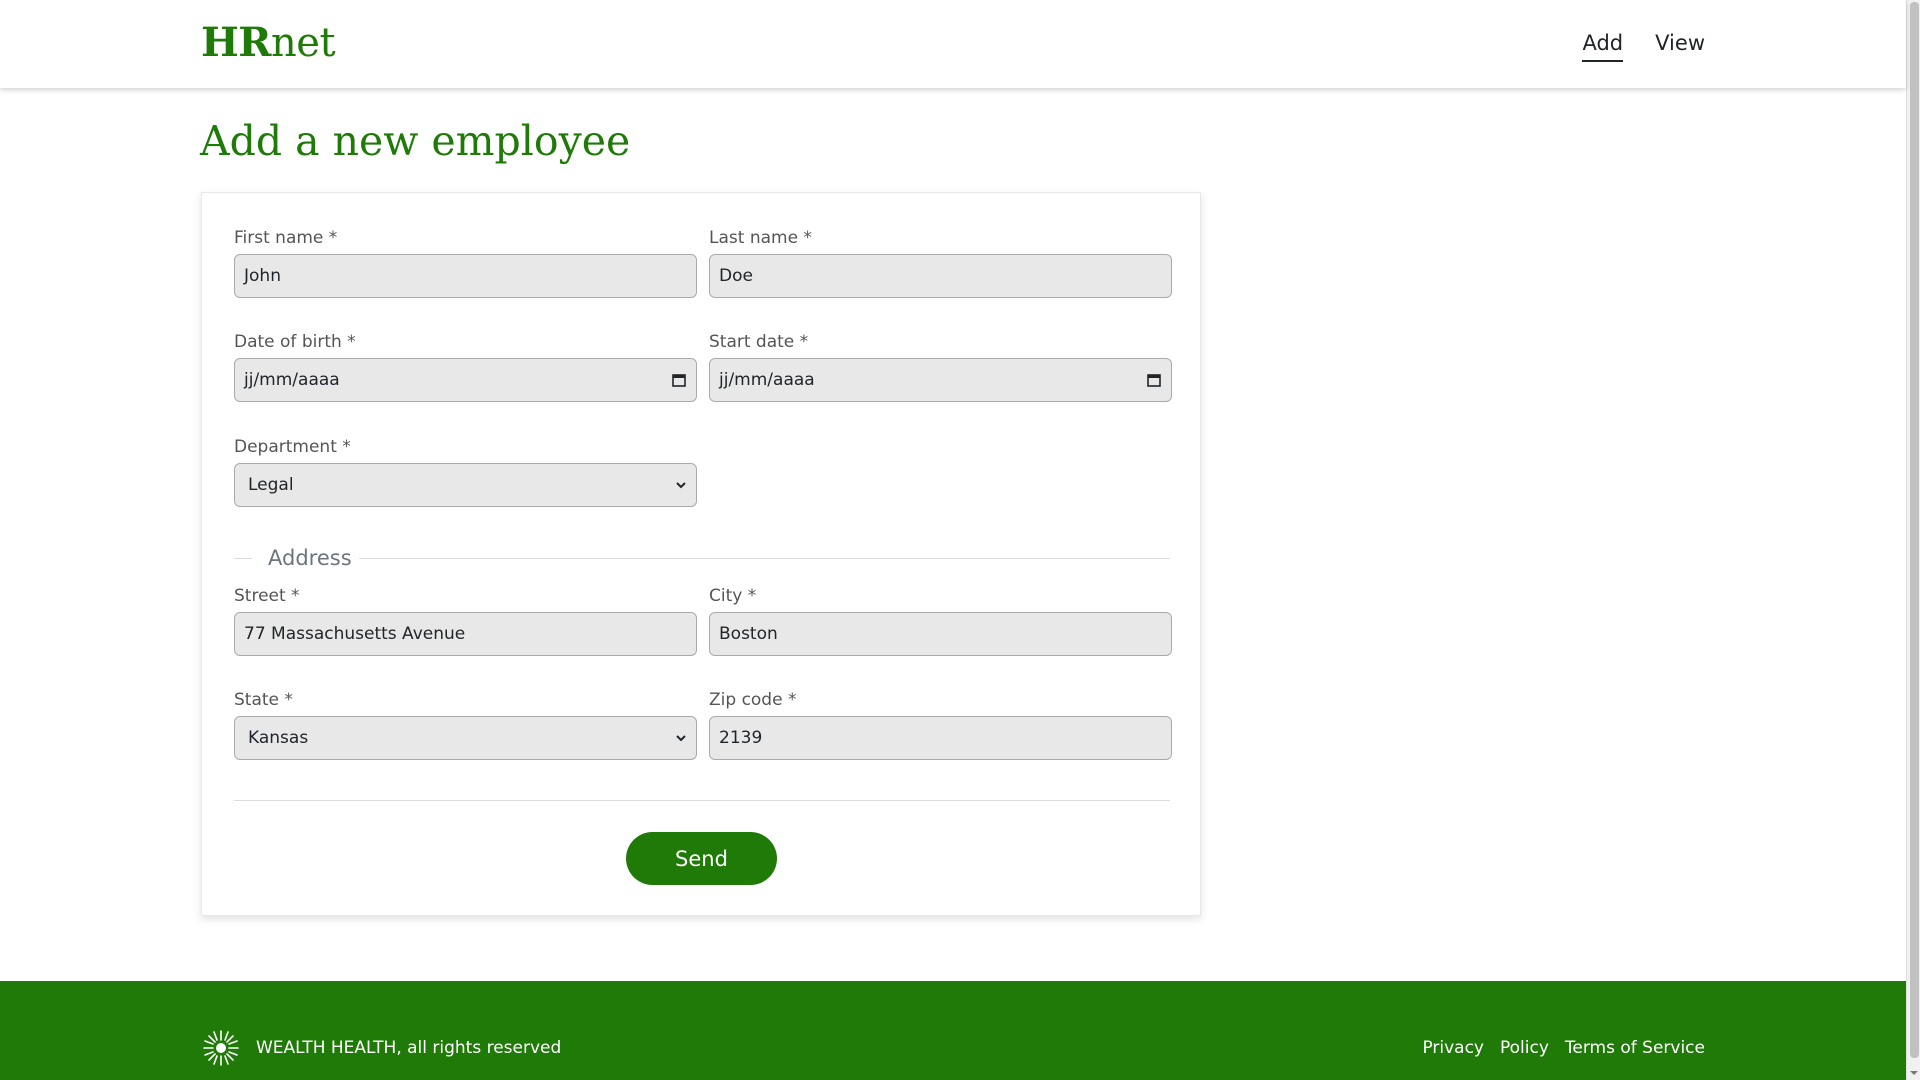 This screenshot has height=1080, width=1920. I want to click on hrnet-logo: HRnet, so click(268, 43).